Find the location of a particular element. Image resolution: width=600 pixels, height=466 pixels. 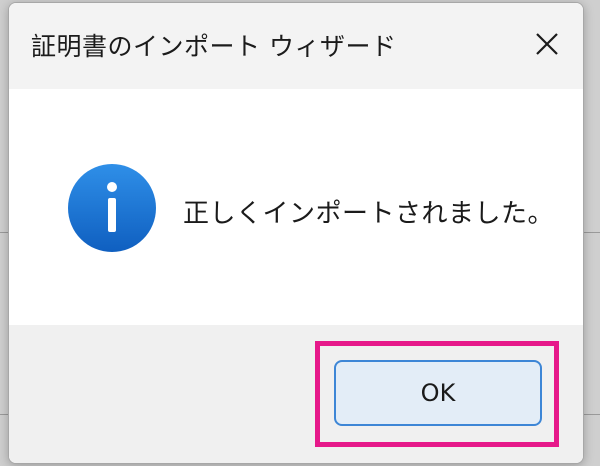

close-button is located at coordinates (547, 44).